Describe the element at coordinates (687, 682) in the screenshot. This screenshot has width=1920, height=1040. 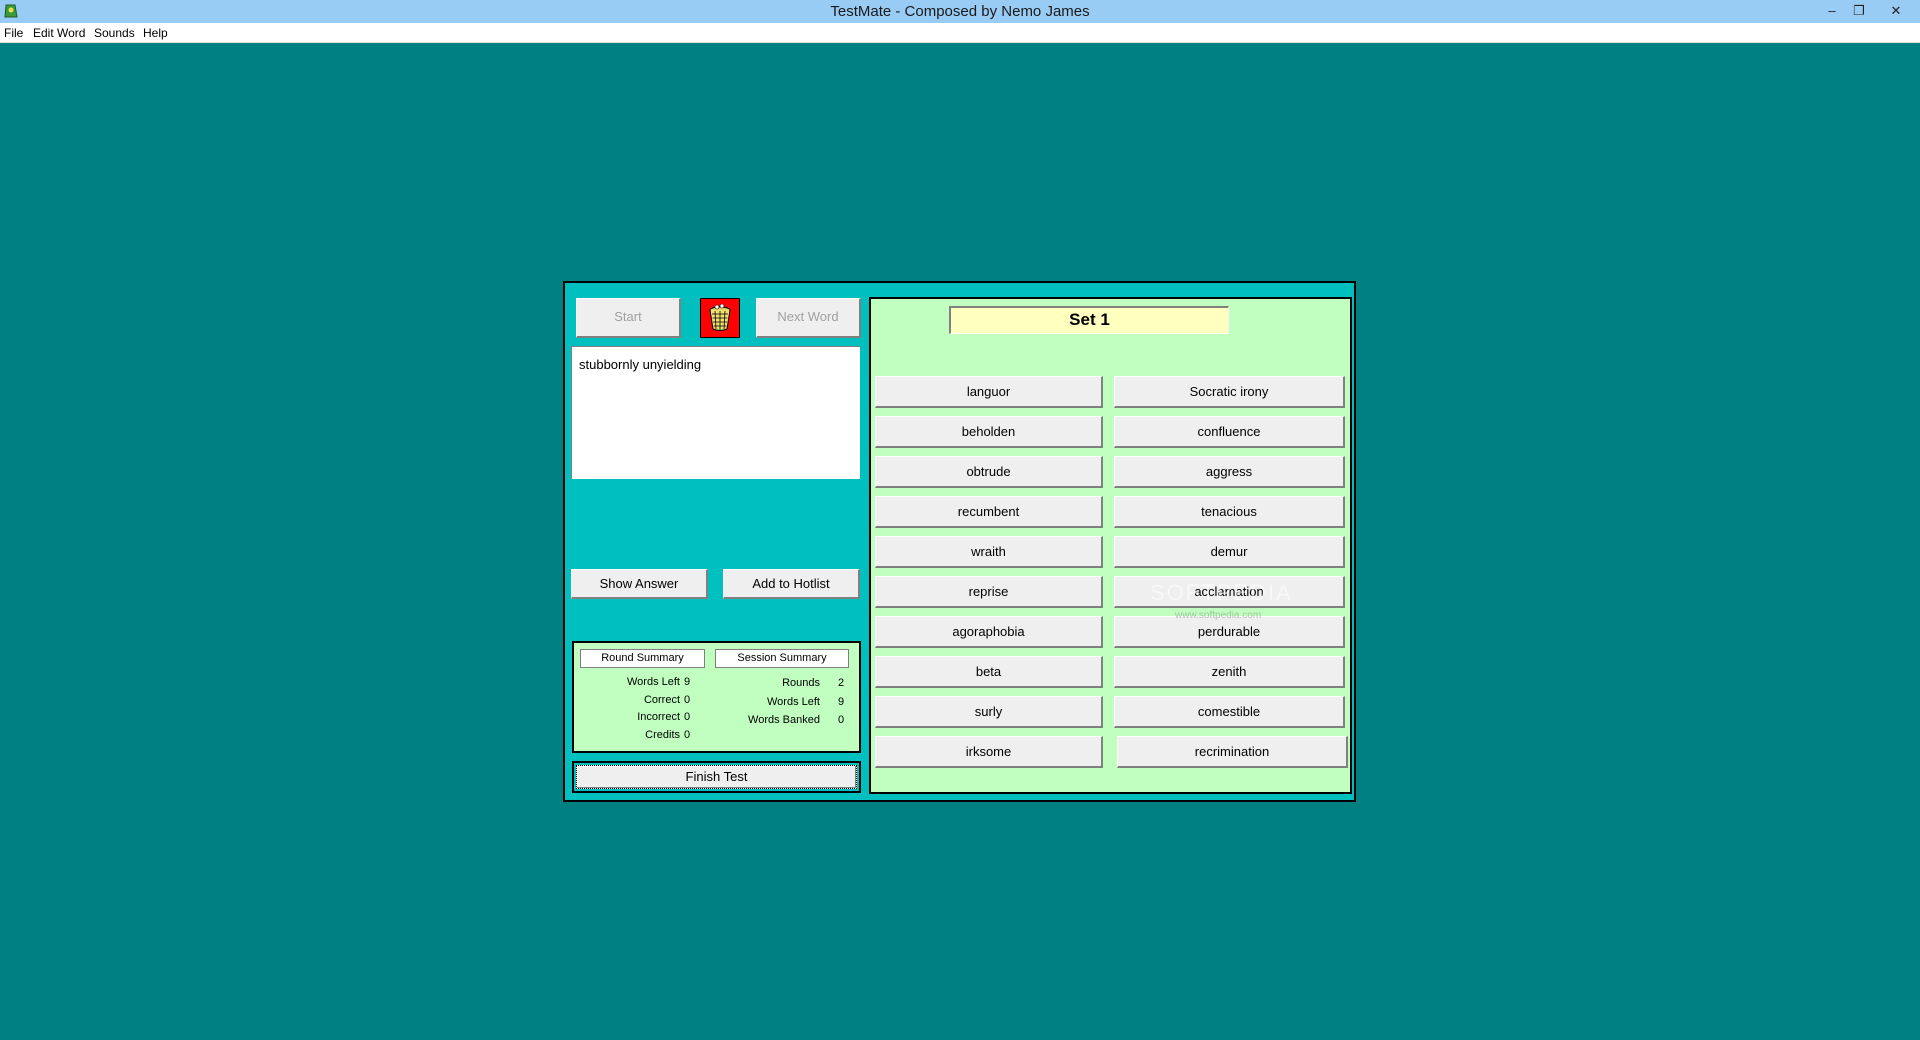
I see `round-words-left-value: 9` at that location.